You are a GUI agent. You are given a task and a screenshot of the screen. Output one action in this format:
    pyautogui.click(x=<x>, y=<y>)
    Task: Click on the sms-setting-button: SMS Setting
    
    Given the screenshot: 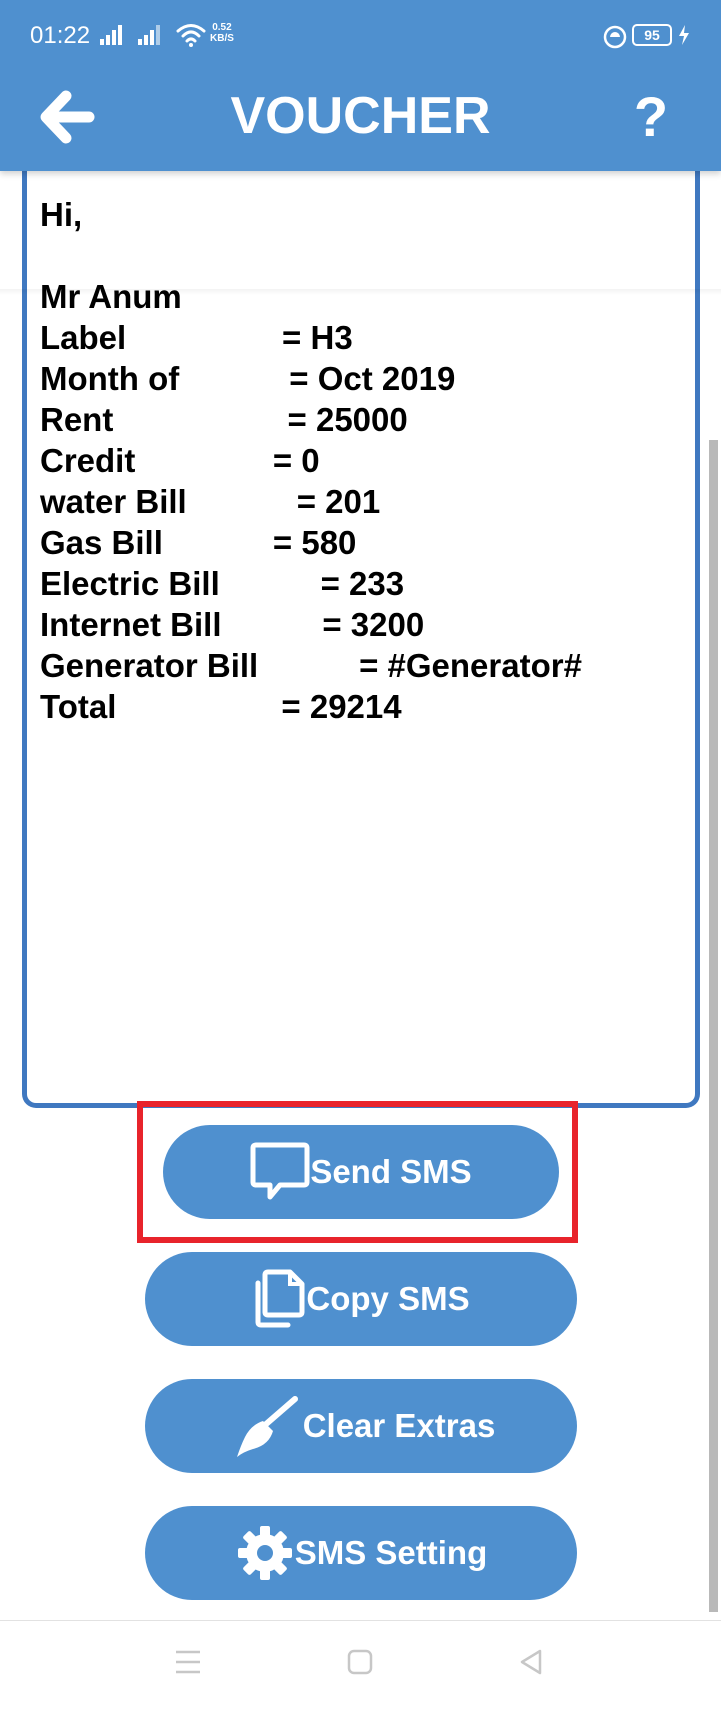 What is the action you would take?
    pyautogui.click(x=361, y=1553)
    